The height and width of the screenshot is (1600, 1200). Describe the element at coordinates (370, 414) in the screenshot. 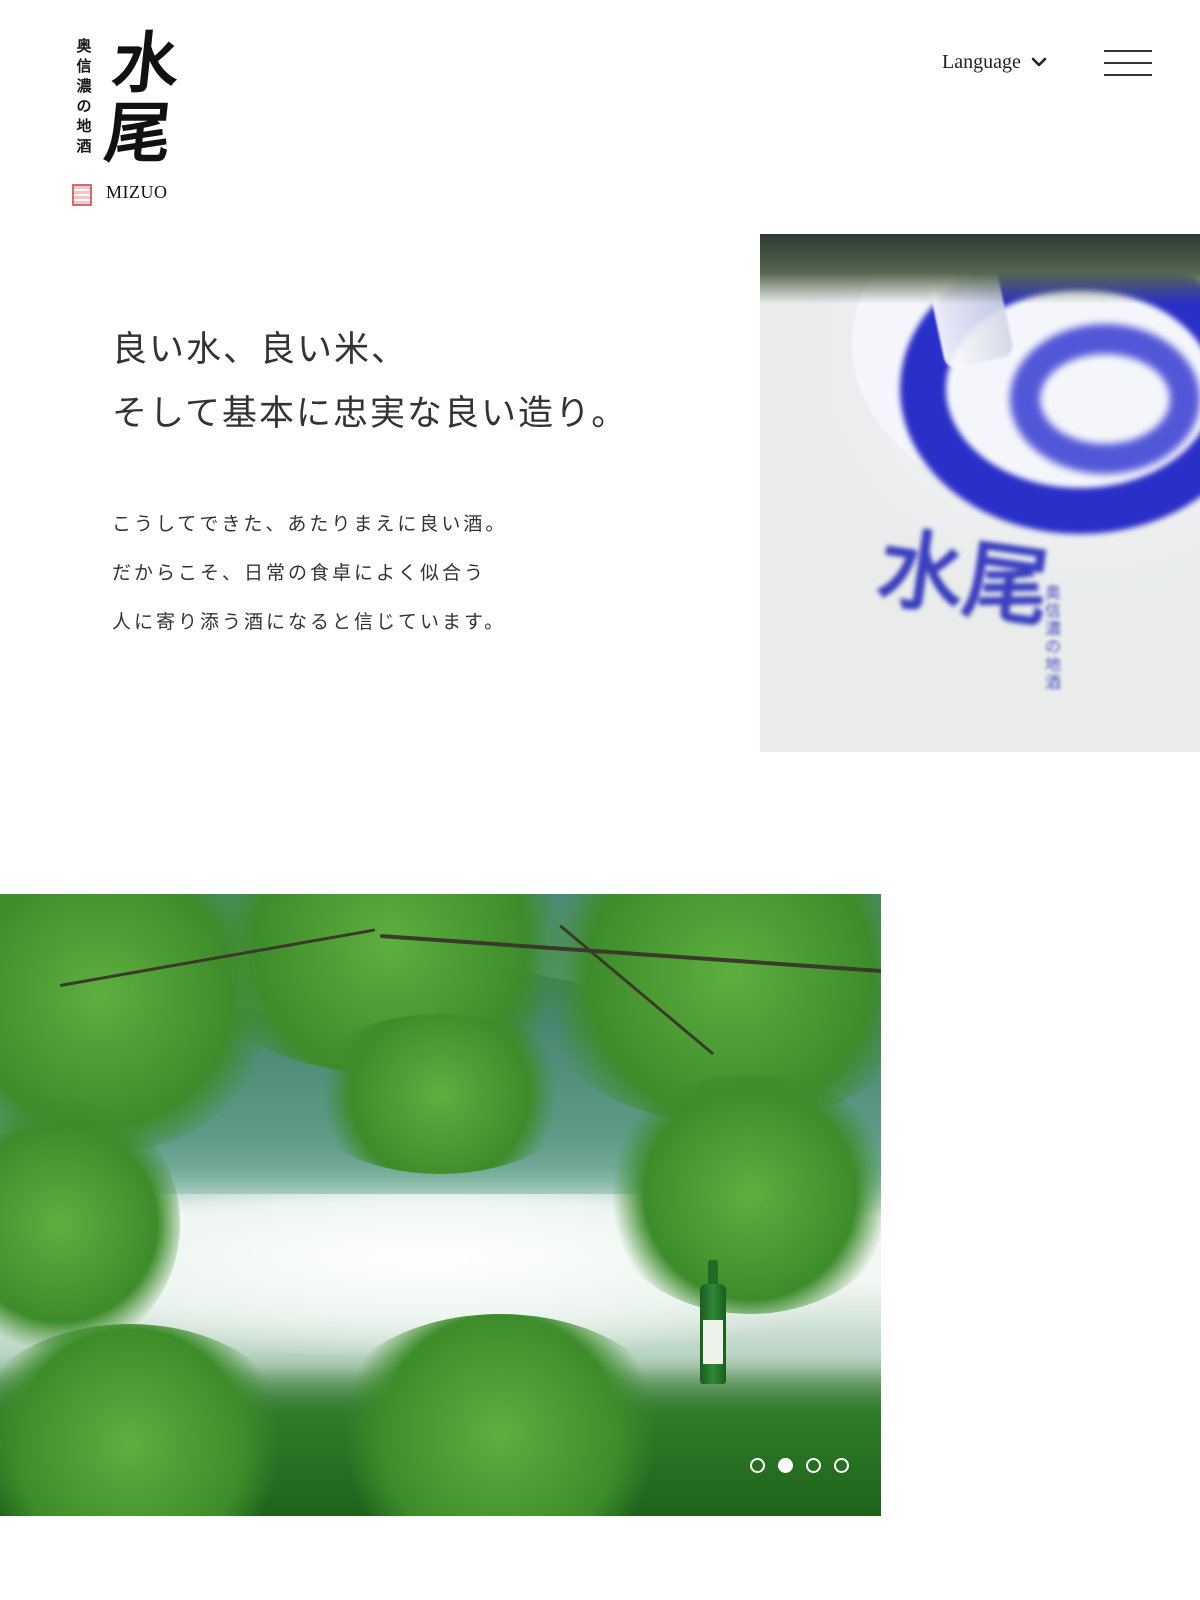

I see `headline-line: そして基本に忠実な良い造り。` at that location.